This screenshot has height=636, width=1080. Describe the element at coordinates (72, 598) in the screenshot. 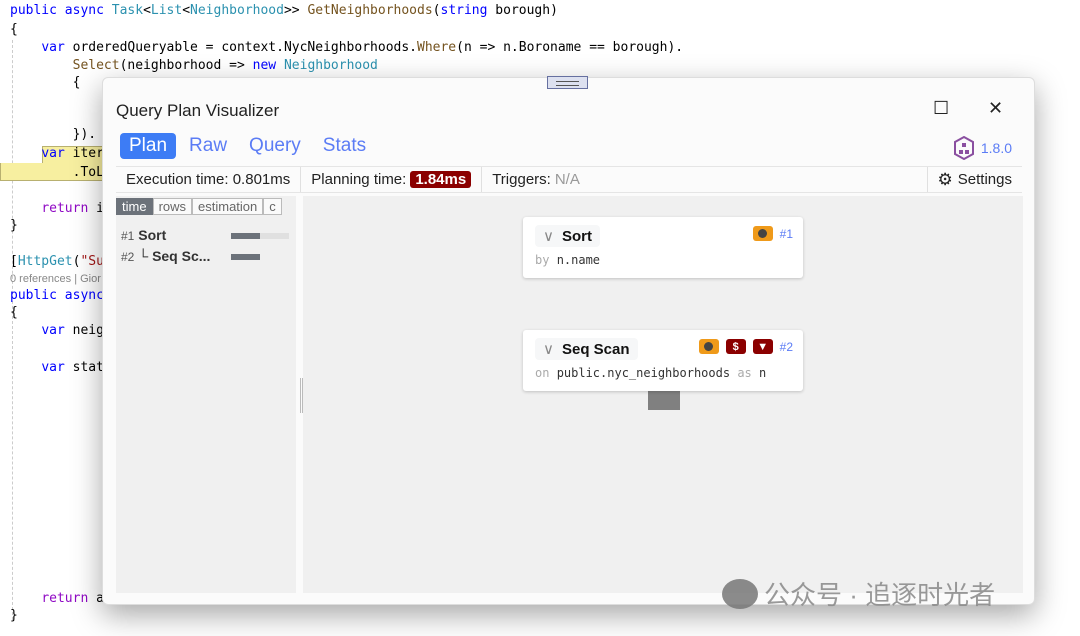

I see `code-line: return a` at that location.